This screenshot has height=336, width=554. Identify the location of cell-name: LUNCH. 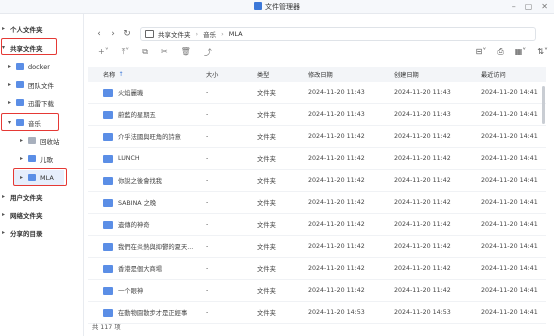
(146, 158).